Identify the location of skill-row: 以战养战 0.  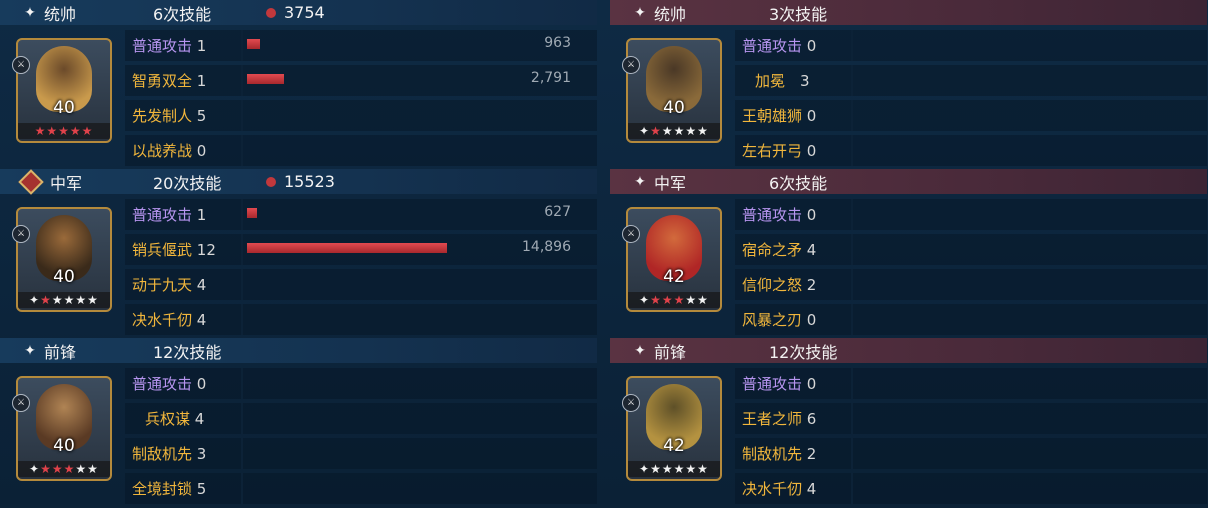
(361, 150).